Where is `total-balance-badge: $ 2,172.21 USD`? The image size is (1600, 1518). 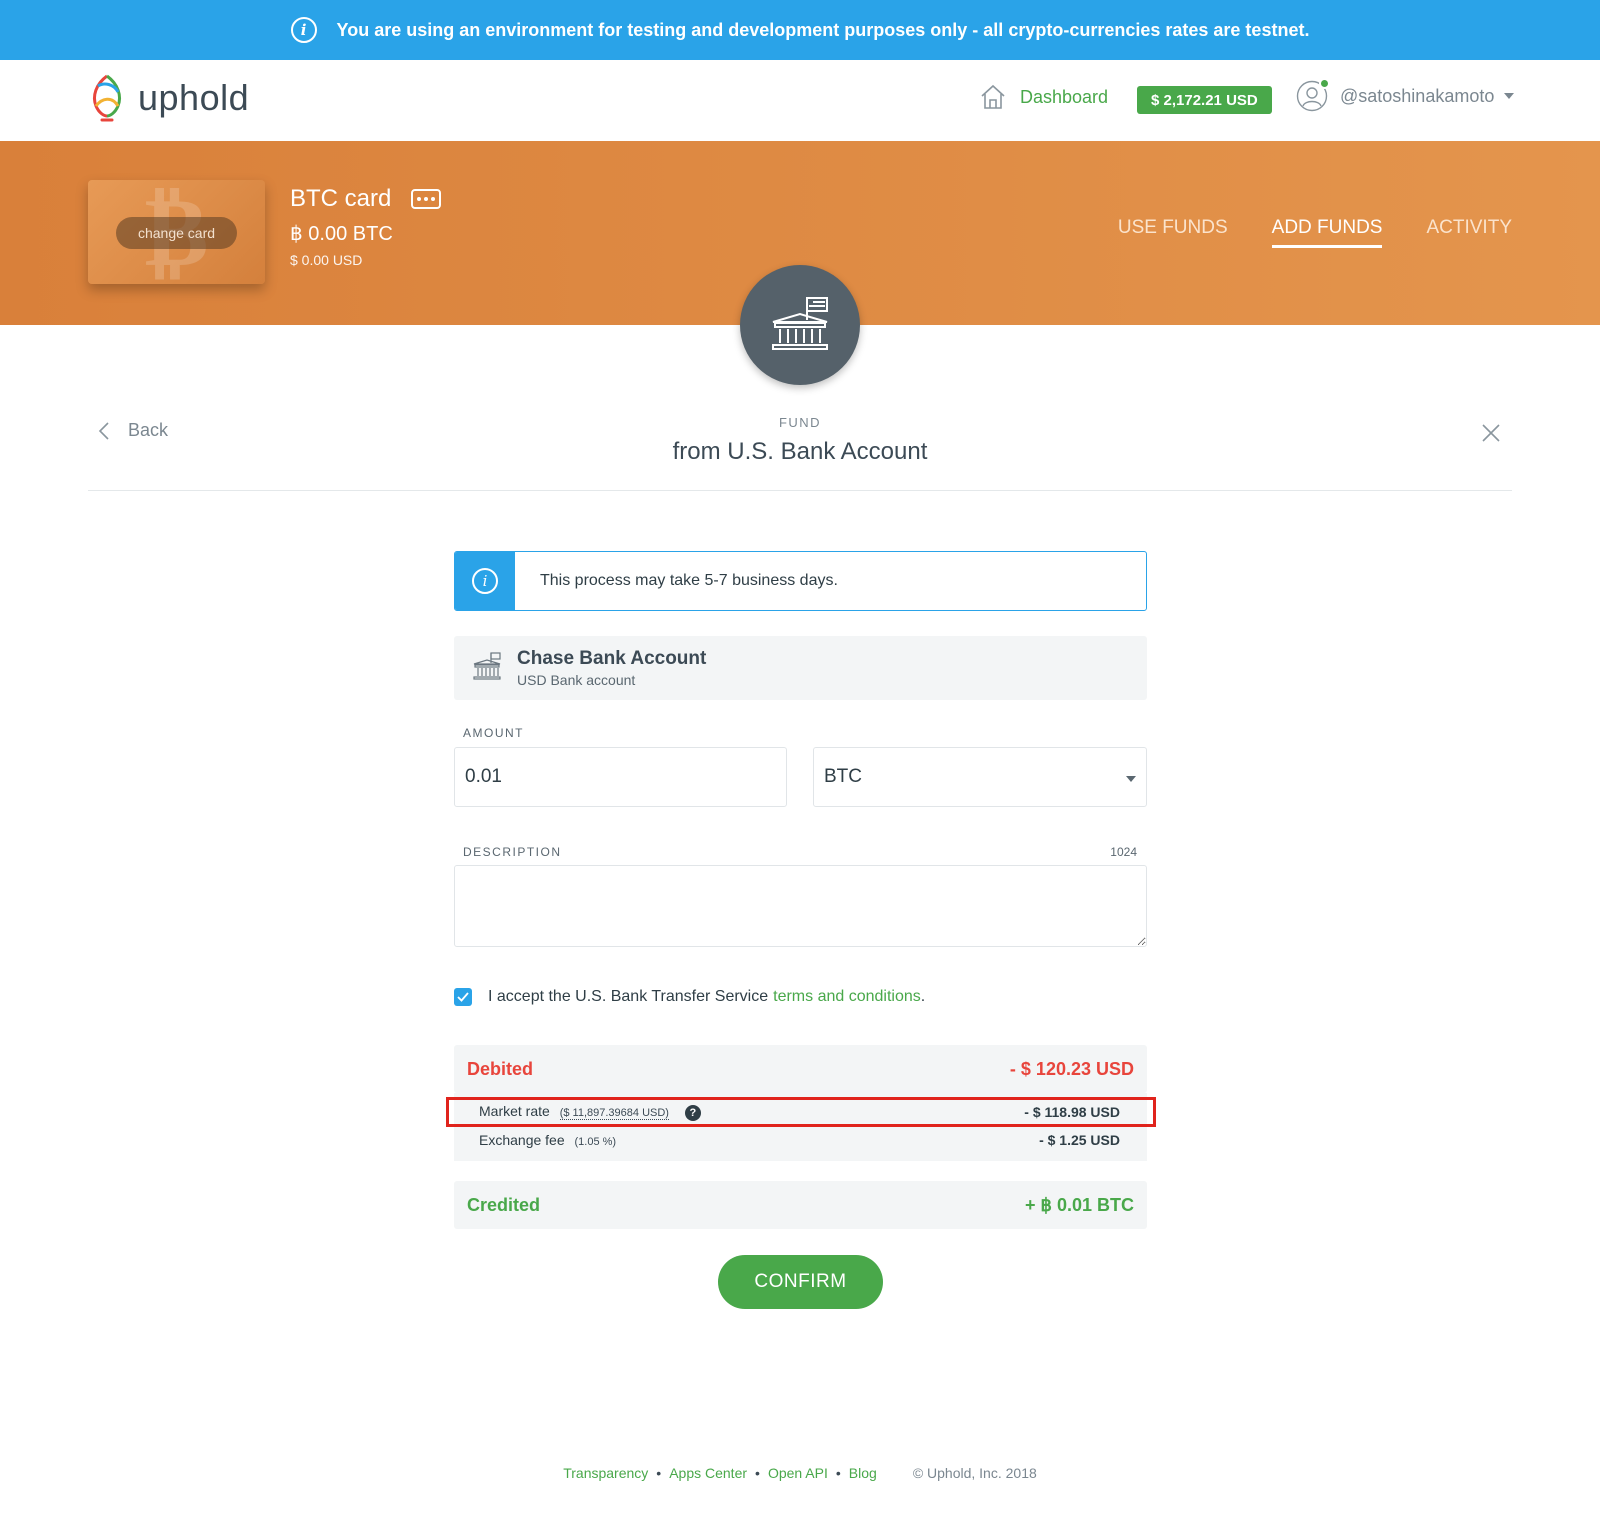
total-balance-badge: $ 2,172.21 USD is located at coordinates (1204, 100).